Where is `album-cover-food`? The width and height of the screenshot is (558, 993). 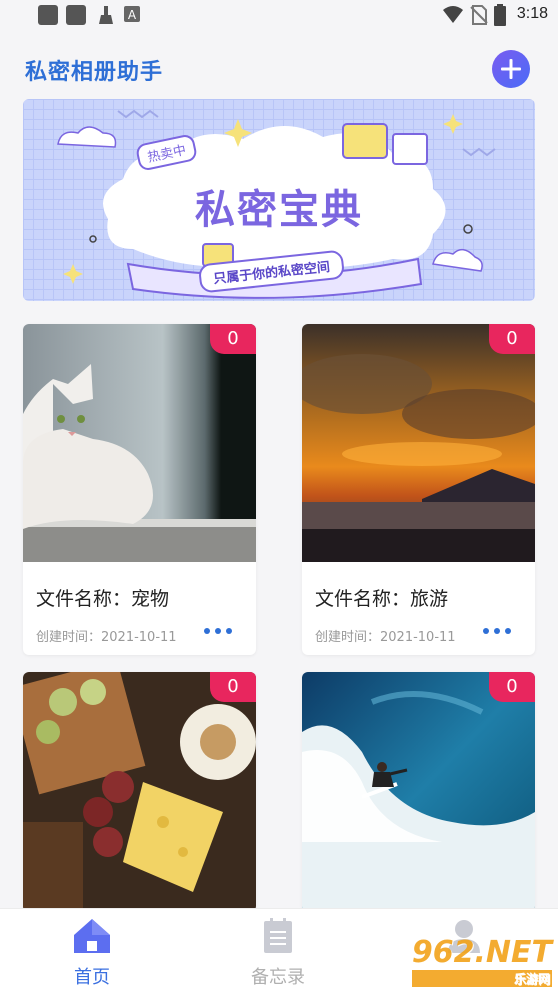 album-cover-food is located at coordinates (139, 791).